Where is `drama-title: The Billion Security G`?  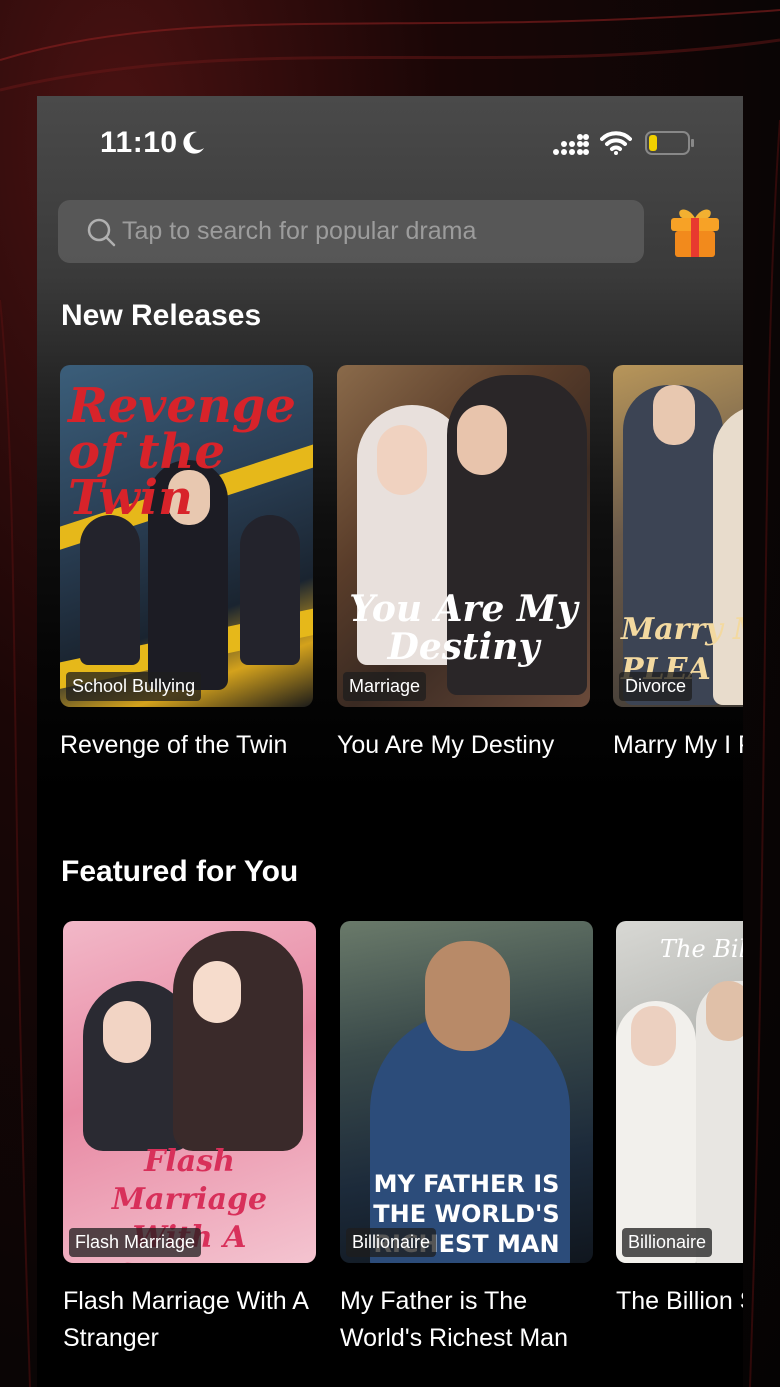 drama-title: The Billion Security G is located at coordinates (679, 1301).